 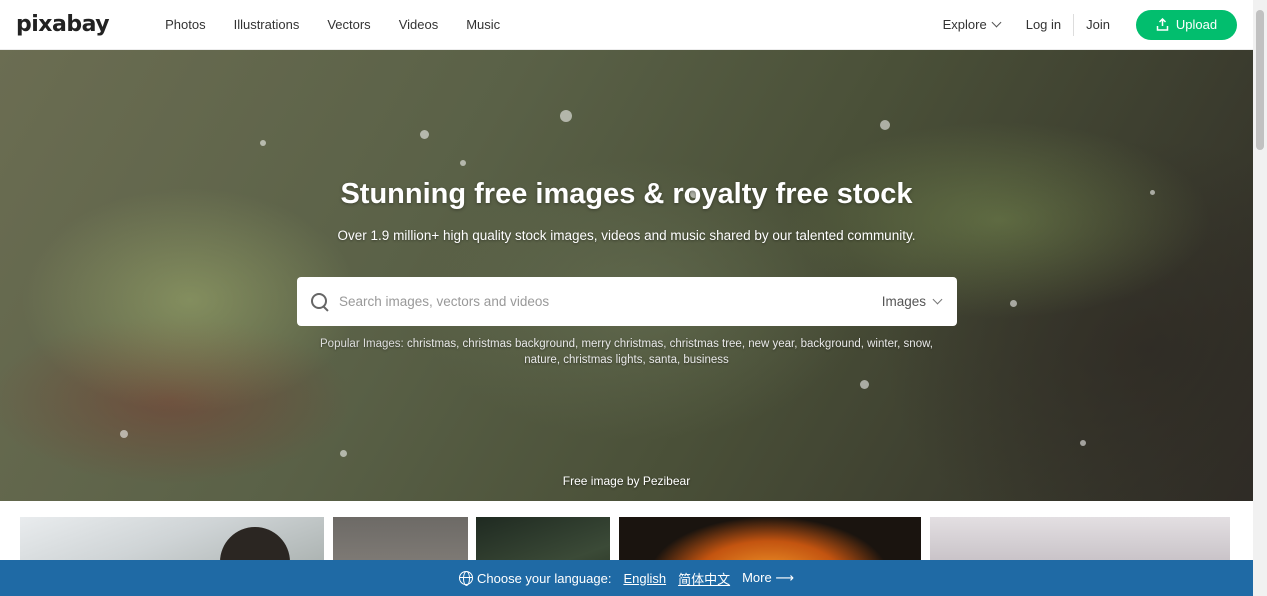 What do you see at coordinates (644, 578) in the screenshot?
I see `language-english: English` at bounding box center [644, 578].